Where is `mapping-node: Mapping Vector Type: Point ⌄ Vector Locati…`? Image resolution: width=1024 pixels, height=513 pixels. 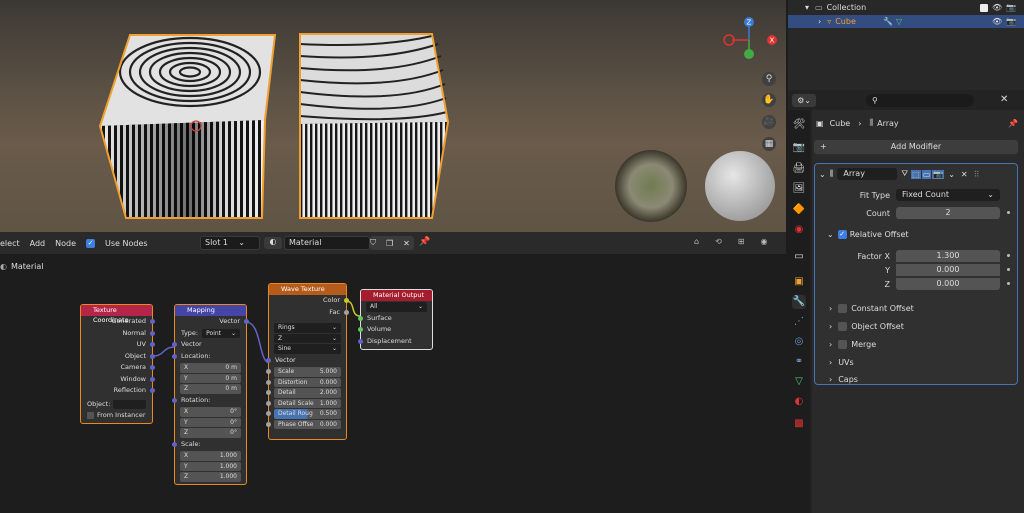 mapping-node: Mapping Vector Type: Point ⌄ Vector Locati… is located at coordinates (210, 394).